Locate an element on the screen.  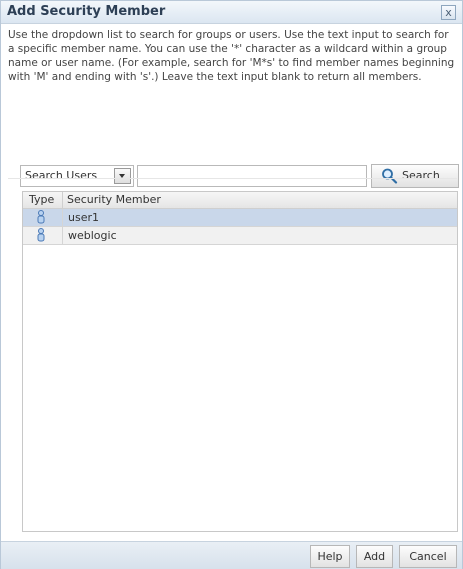
table-row: weblogic is located at coordinates (240, 236).